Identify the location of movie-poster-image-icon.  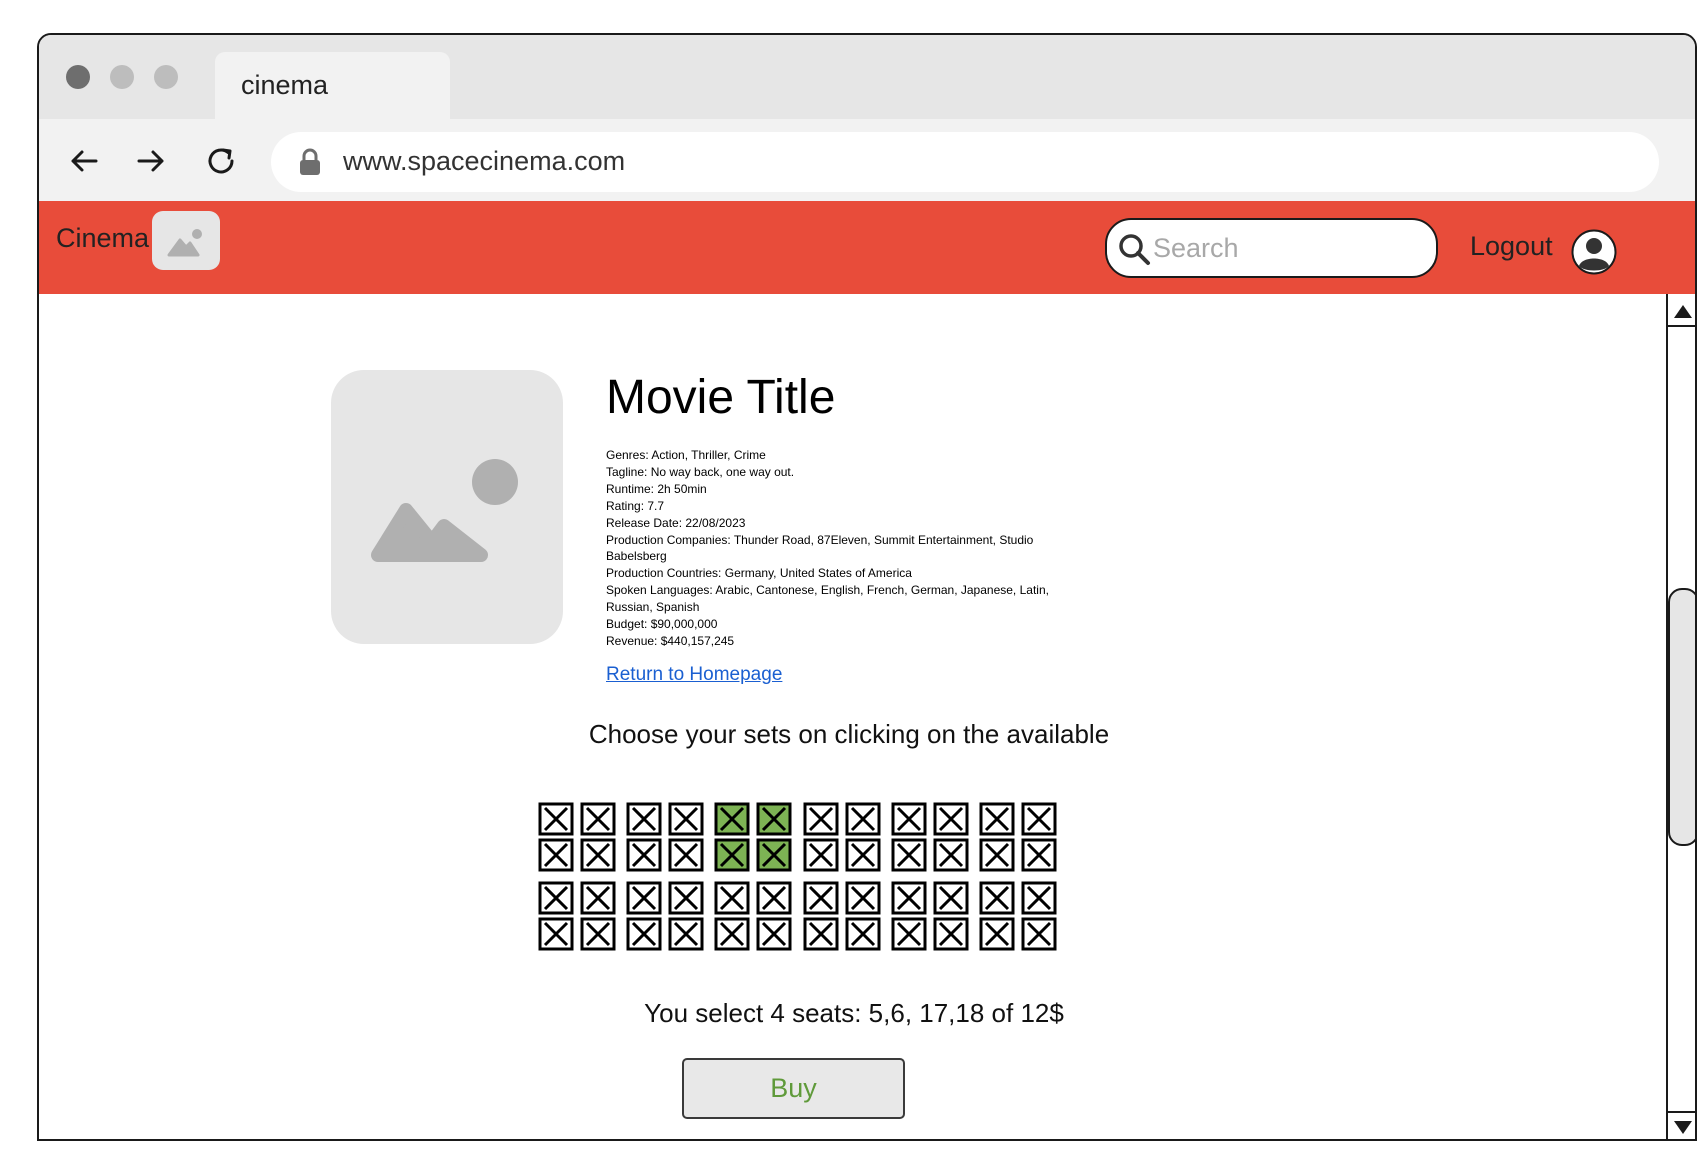
(447, 507).